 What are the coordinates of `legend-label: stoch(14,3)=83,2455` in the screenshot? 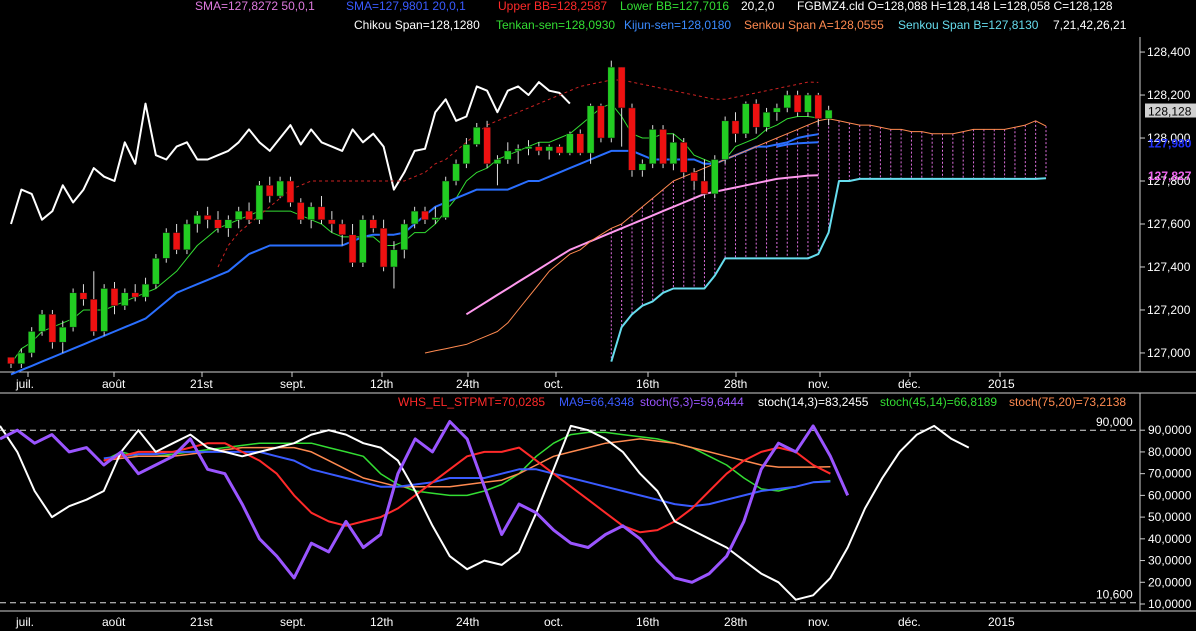 It's located at (813, 402).